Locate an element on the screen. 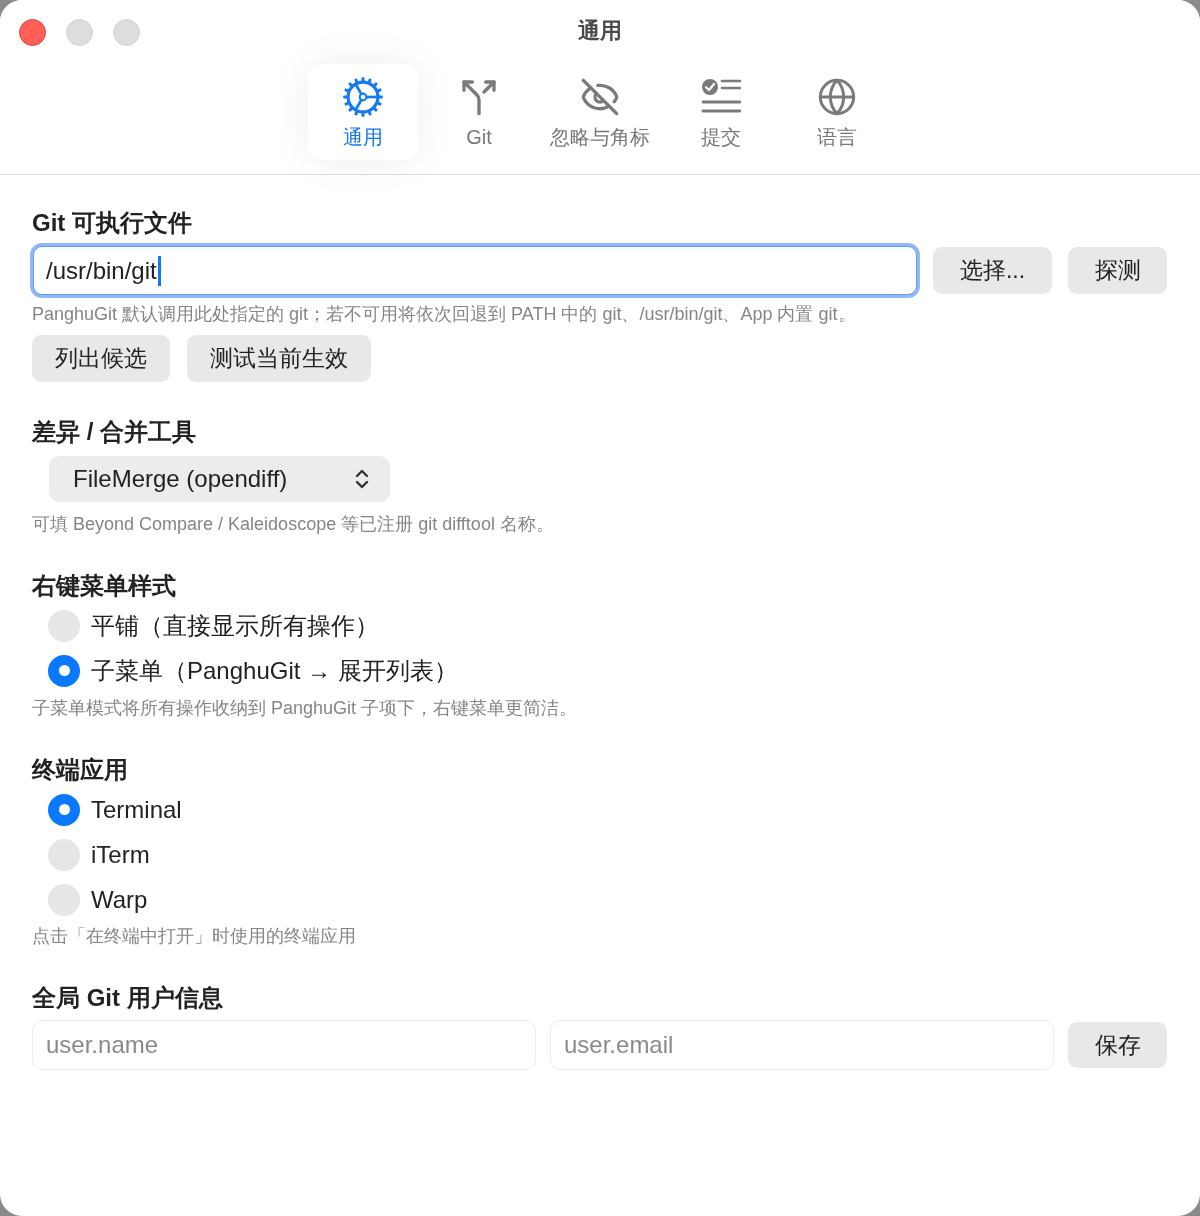 The image size is (1200, 1216). hint-text: 点击「在终端中打开」时使用的终端应用 is located at coordinates (194, 936).